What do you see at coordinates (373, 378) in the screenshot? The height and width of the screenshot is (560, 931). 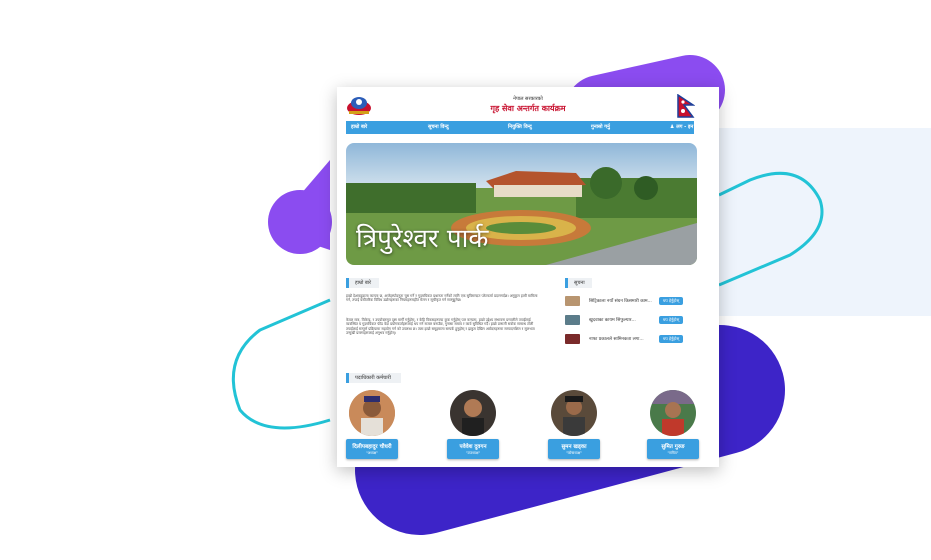 I see `staff-heading: पदाधिकारी कर्मचारी` at bounding box center [373, 378].